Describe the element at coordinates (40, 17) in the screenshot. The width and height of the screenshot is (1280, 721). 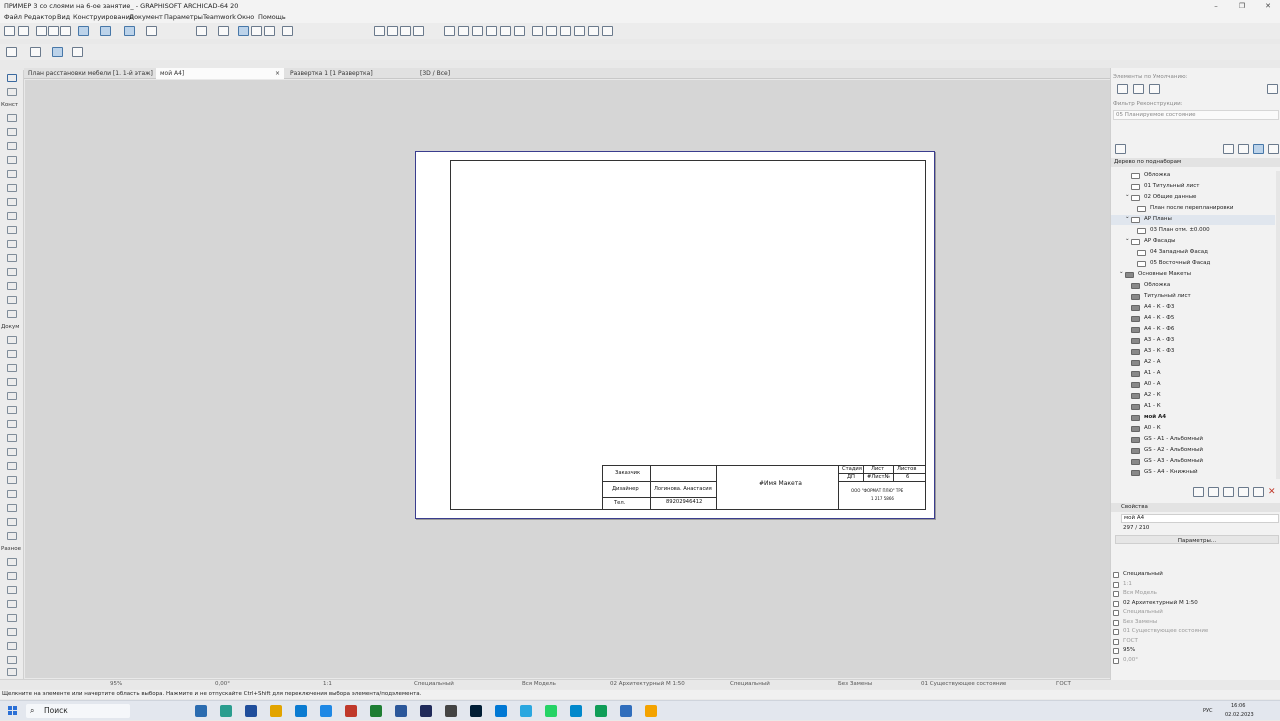
I see `menu-edit: Редактор` at that location.